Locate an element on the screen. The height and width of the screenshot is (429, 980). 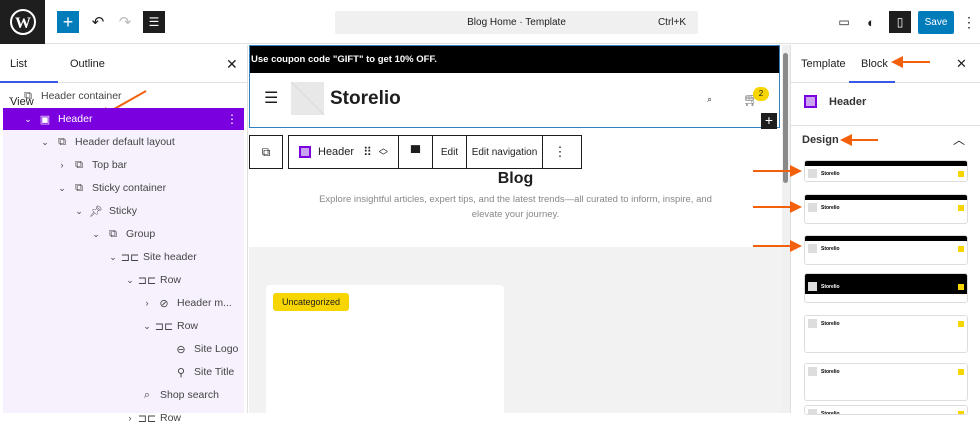
coupon-bar: Use coupon code "GIFT" to get 10% OFF. is located at coordinates (514, 59).